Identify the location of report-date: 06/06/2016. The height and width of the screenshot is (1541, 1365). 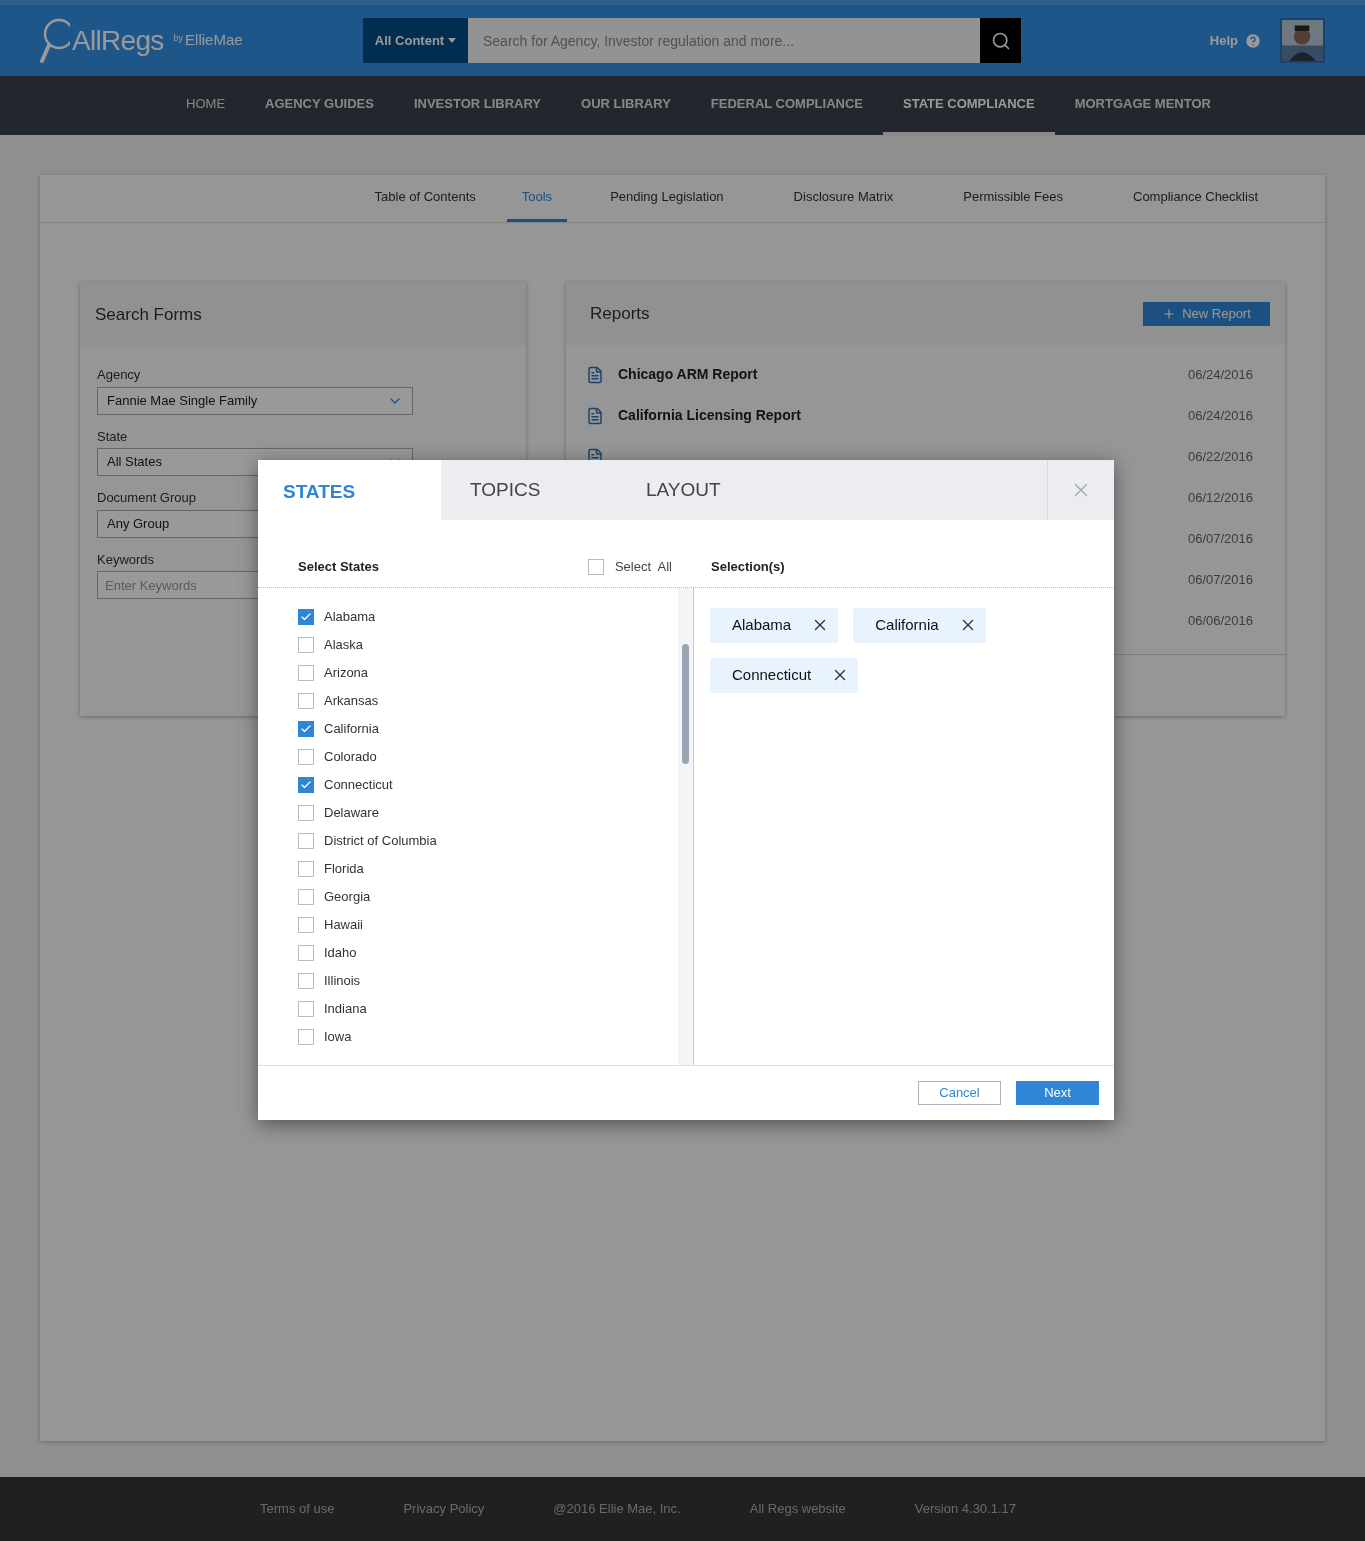
(1220, 620).